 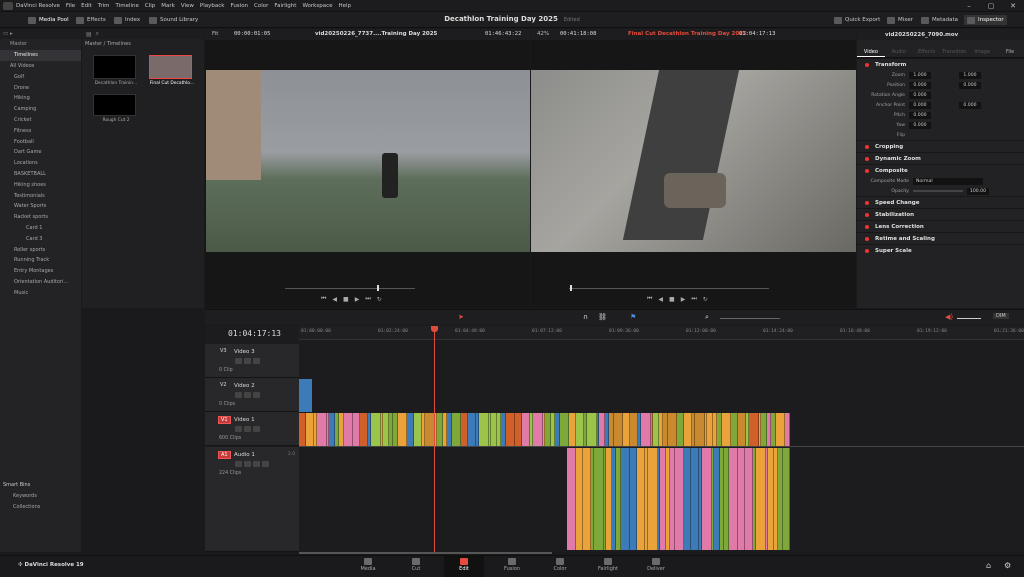 I want to click on menu-clip: Clip, so click(x=150, y=6).